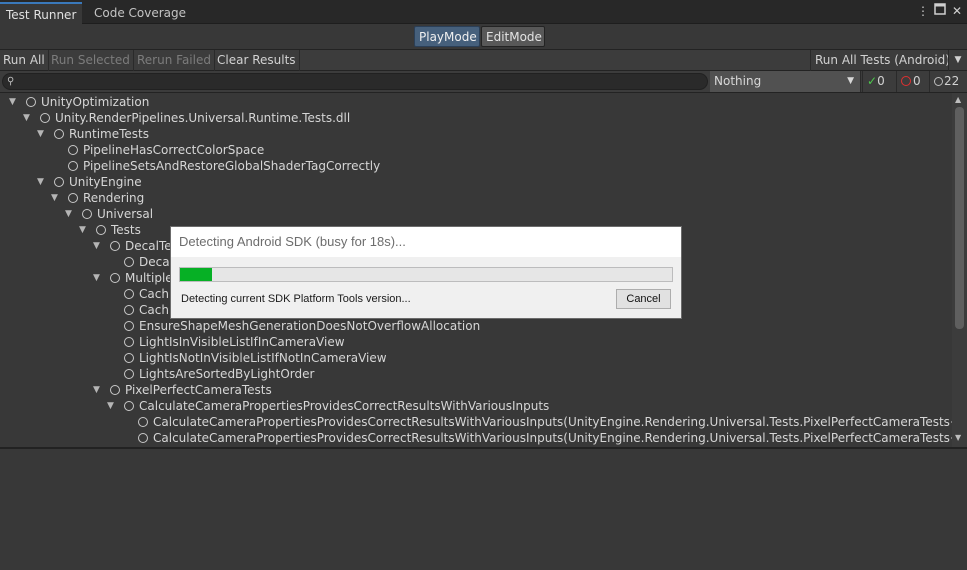 The height and width of the screenshot is (570, 967). I want to click on not-run-count: 22, so click(952, 81).